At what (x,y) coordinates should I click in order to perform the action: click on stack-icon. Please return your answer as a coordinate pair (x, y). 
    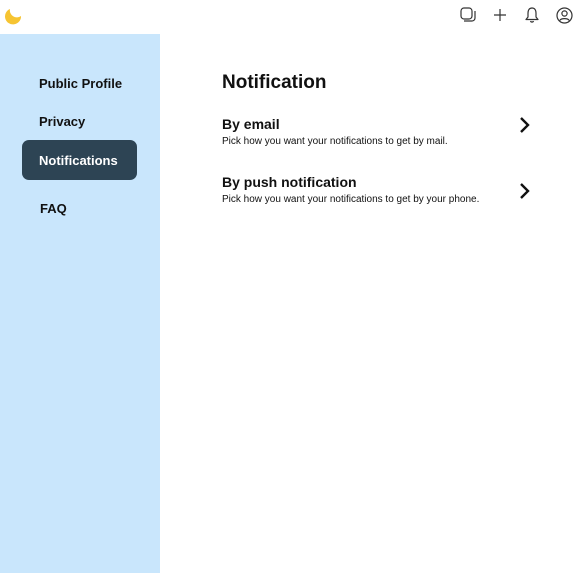
    Looking at the image, I should click on (468, 15).